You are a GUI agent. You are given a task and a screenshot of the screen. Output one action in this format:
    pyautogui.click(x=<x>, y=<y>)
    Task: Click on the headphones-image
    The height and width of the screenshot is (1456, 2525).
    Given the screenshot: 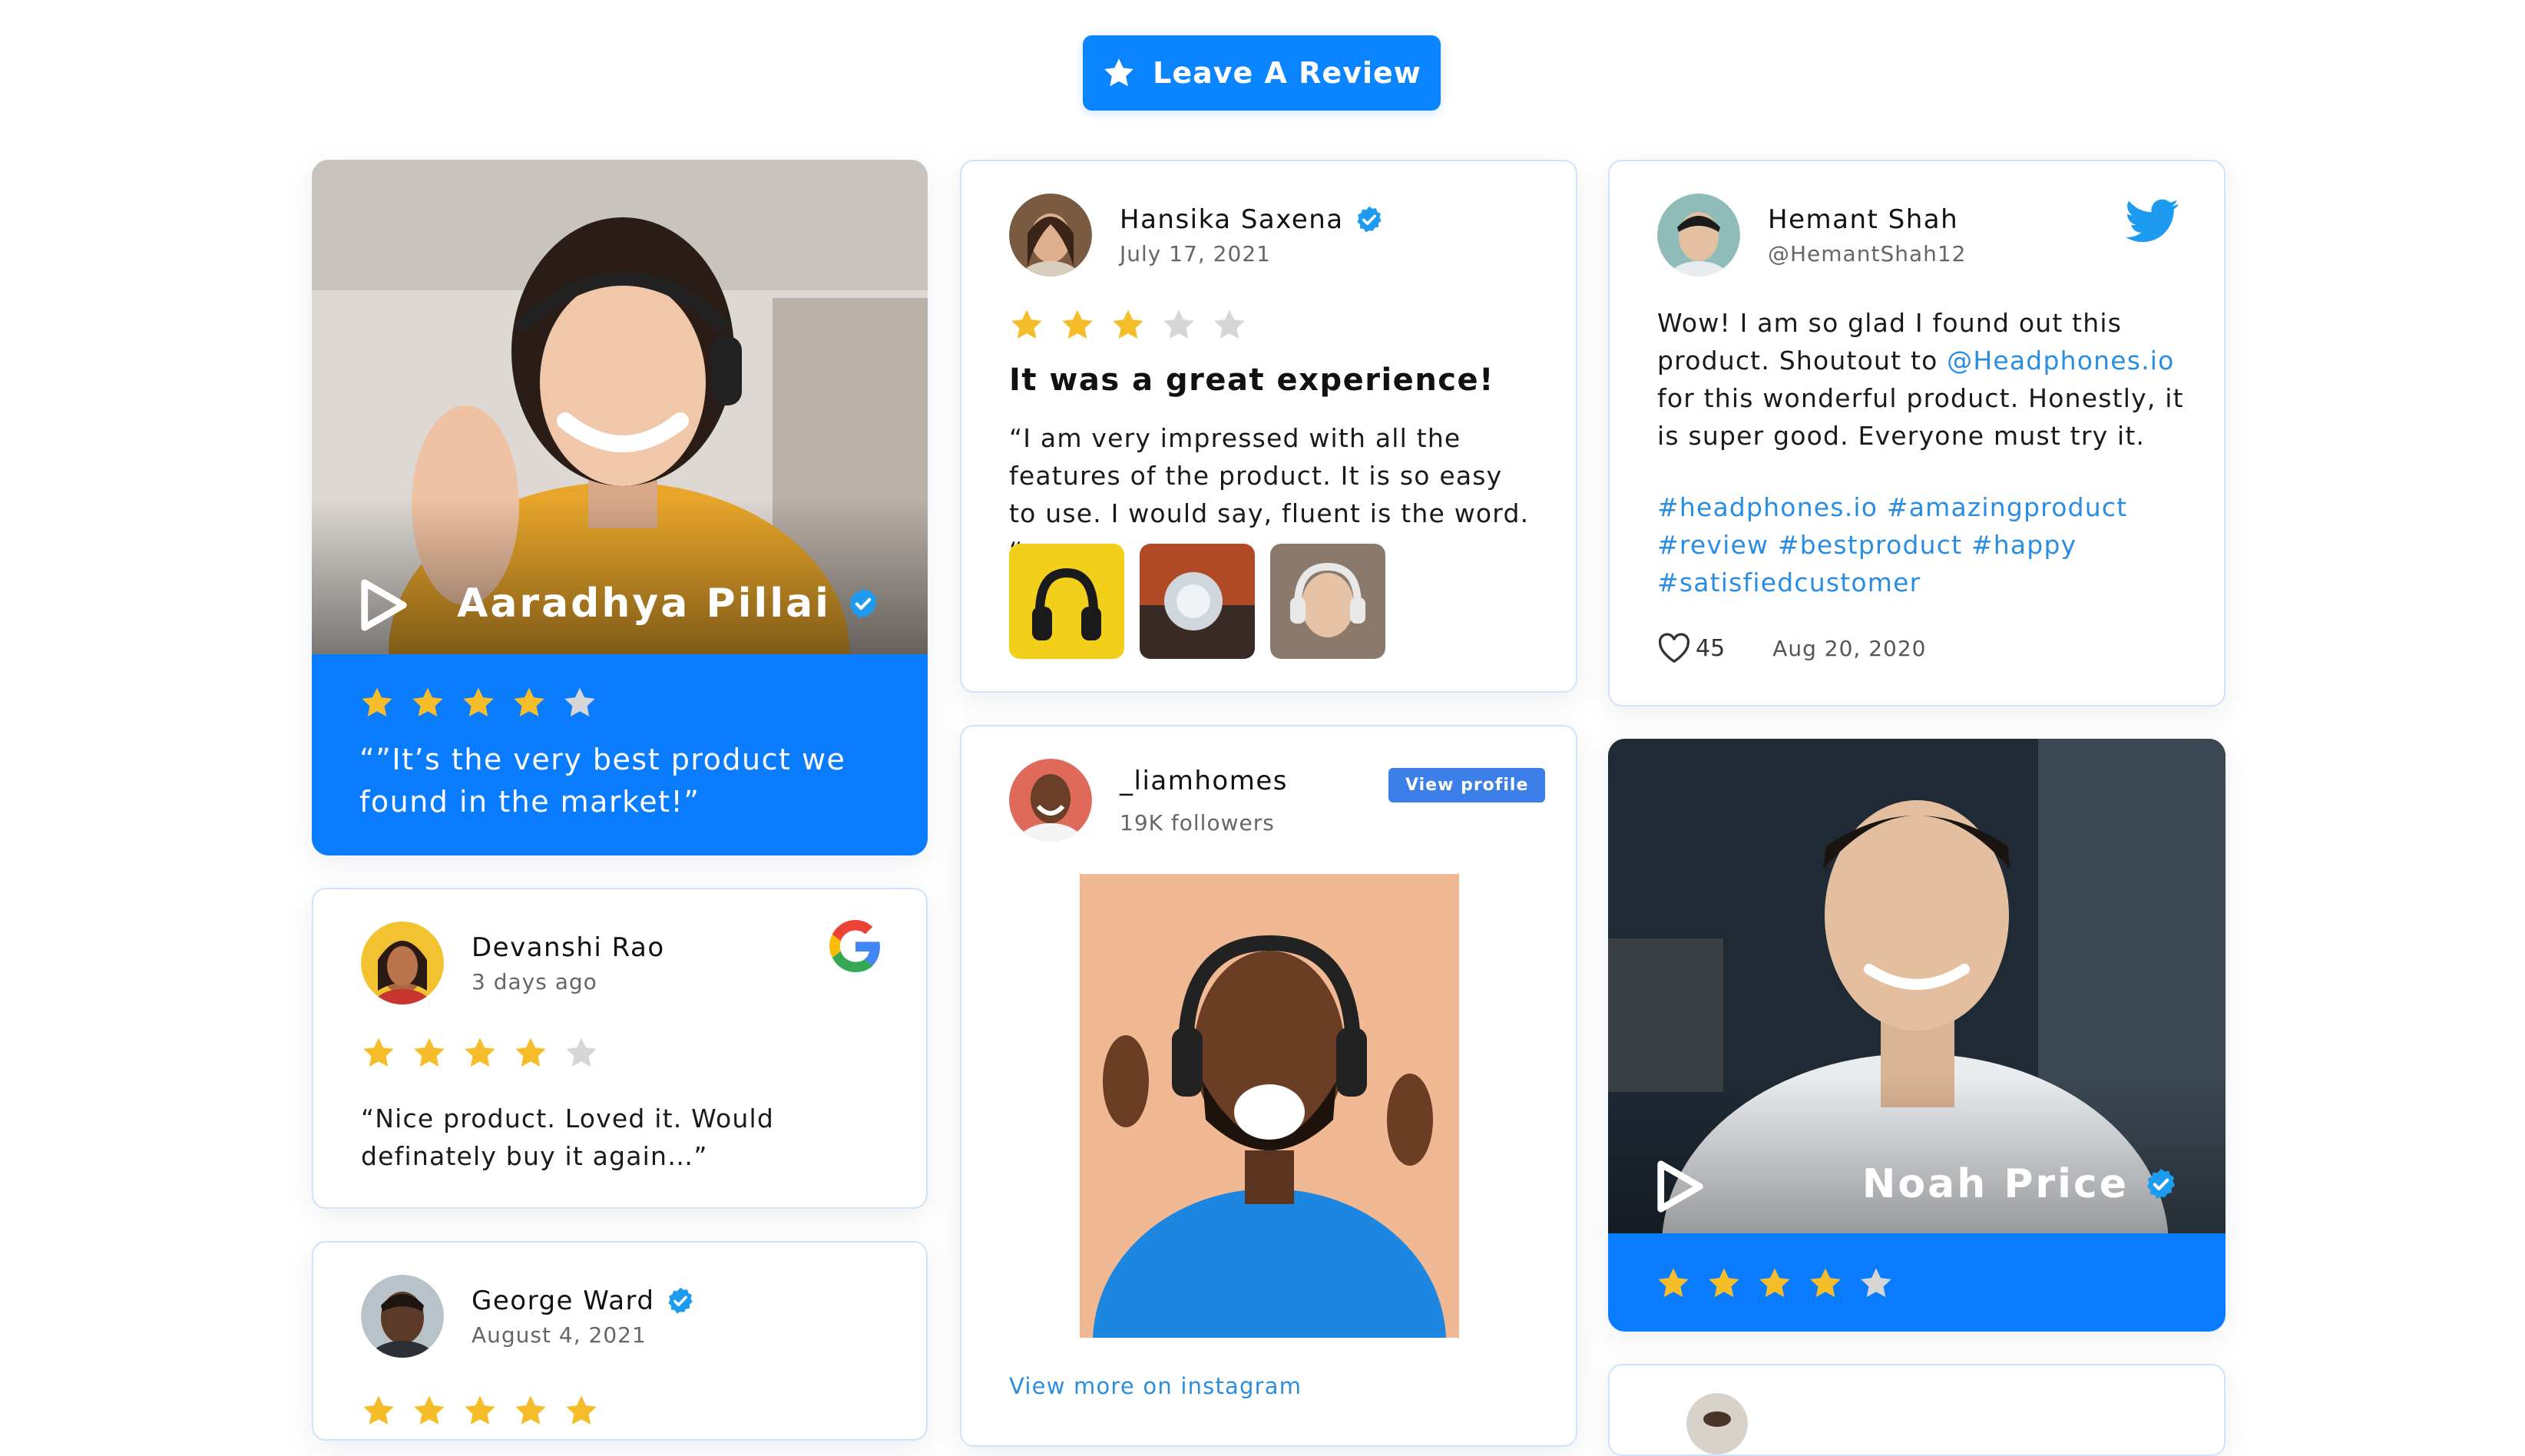 What is the action you would take?
    pyautogui.click(x=1066, y=601)
    